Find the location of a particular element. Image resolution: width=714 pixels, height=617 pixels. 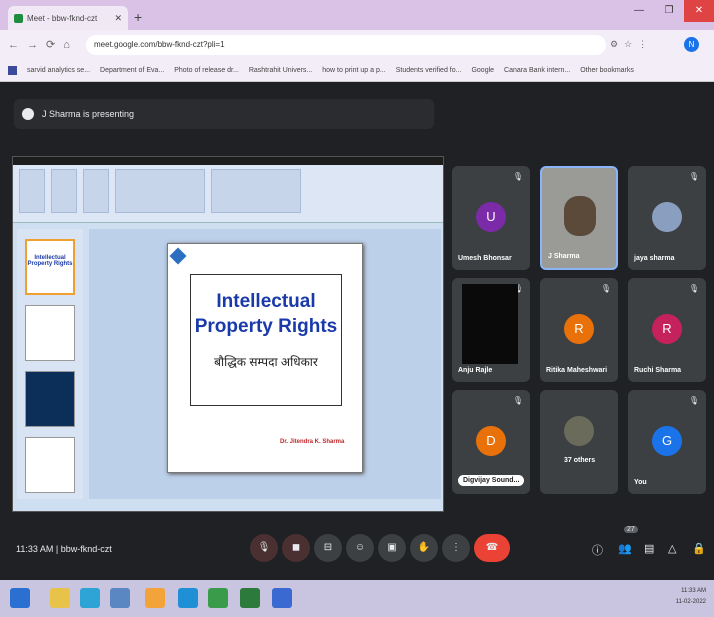

slide-hindi-title: बौद्धिक सम्पदा अधिकार is located at coordinates (266, 362).